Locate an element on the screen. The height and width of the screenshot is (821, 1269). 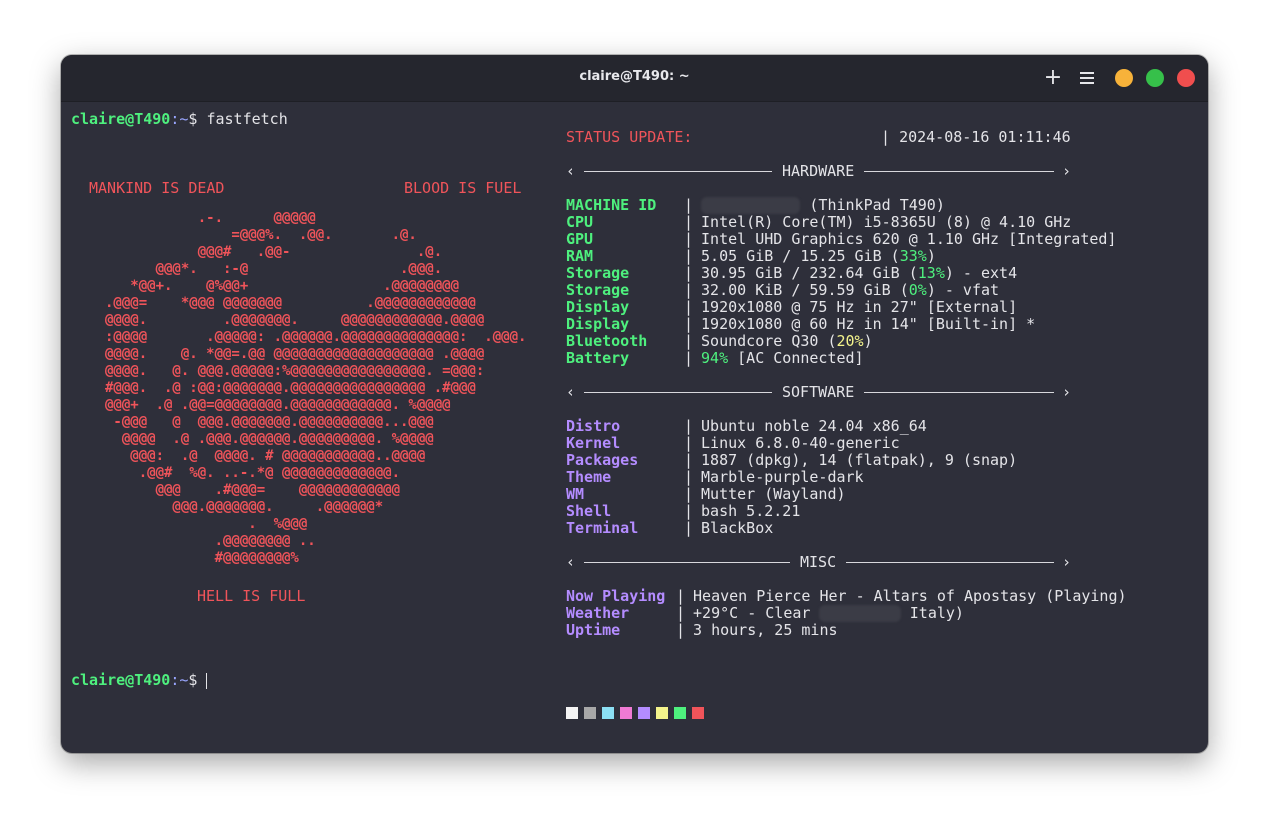
section-title: SOFTWARE is located at coordinates (818, 392).